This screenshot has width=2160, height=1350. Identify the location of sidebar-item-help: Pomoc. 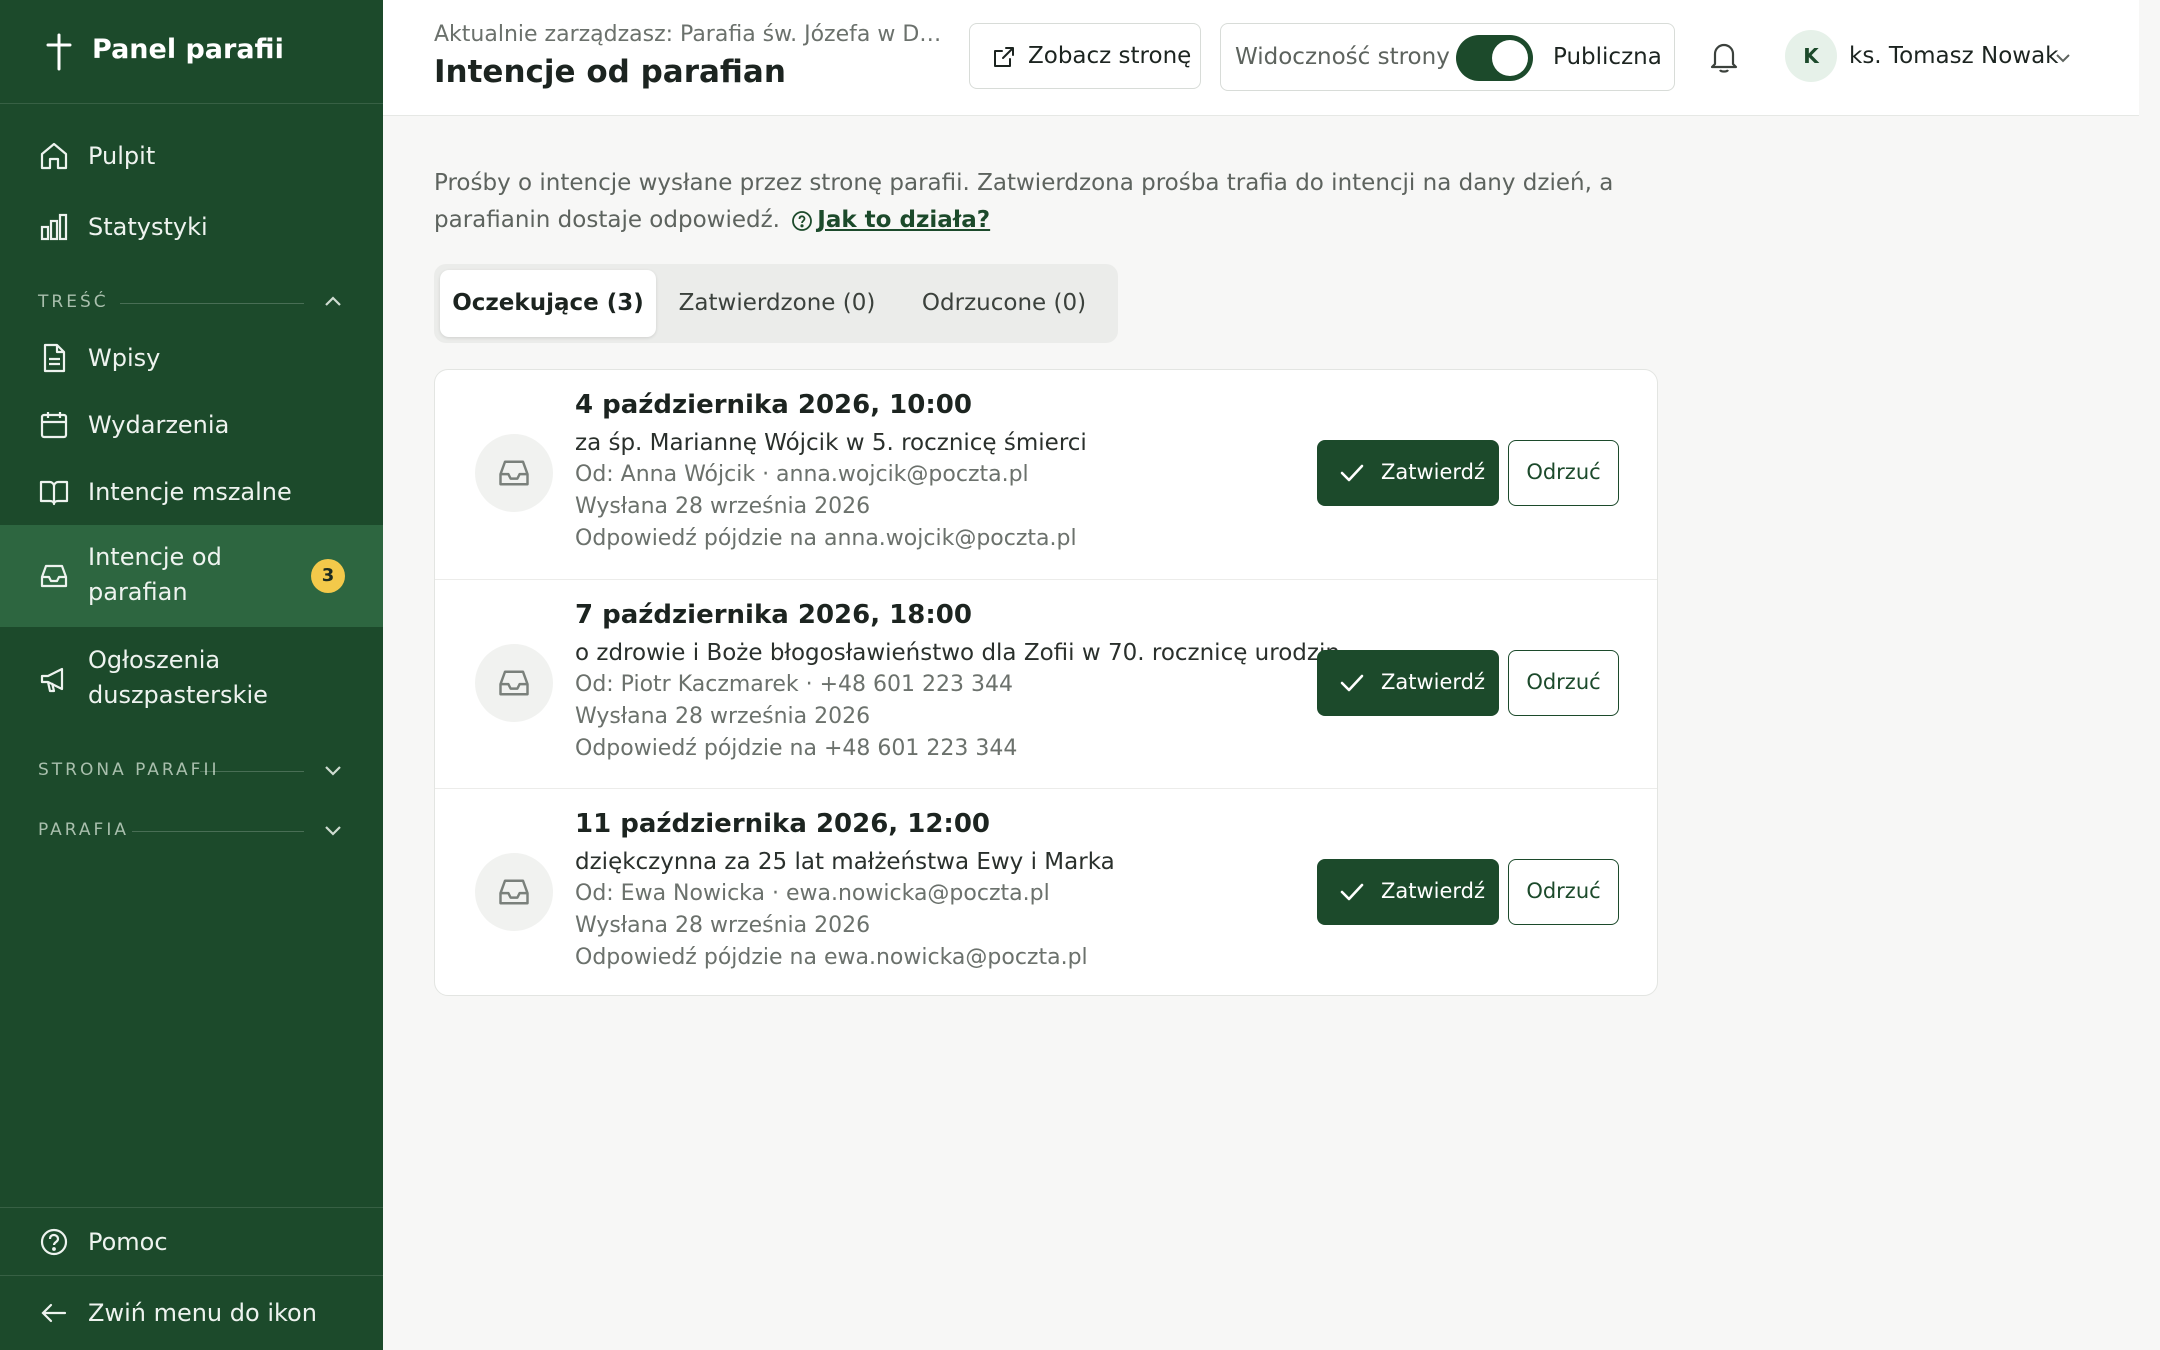
(191, 1242).